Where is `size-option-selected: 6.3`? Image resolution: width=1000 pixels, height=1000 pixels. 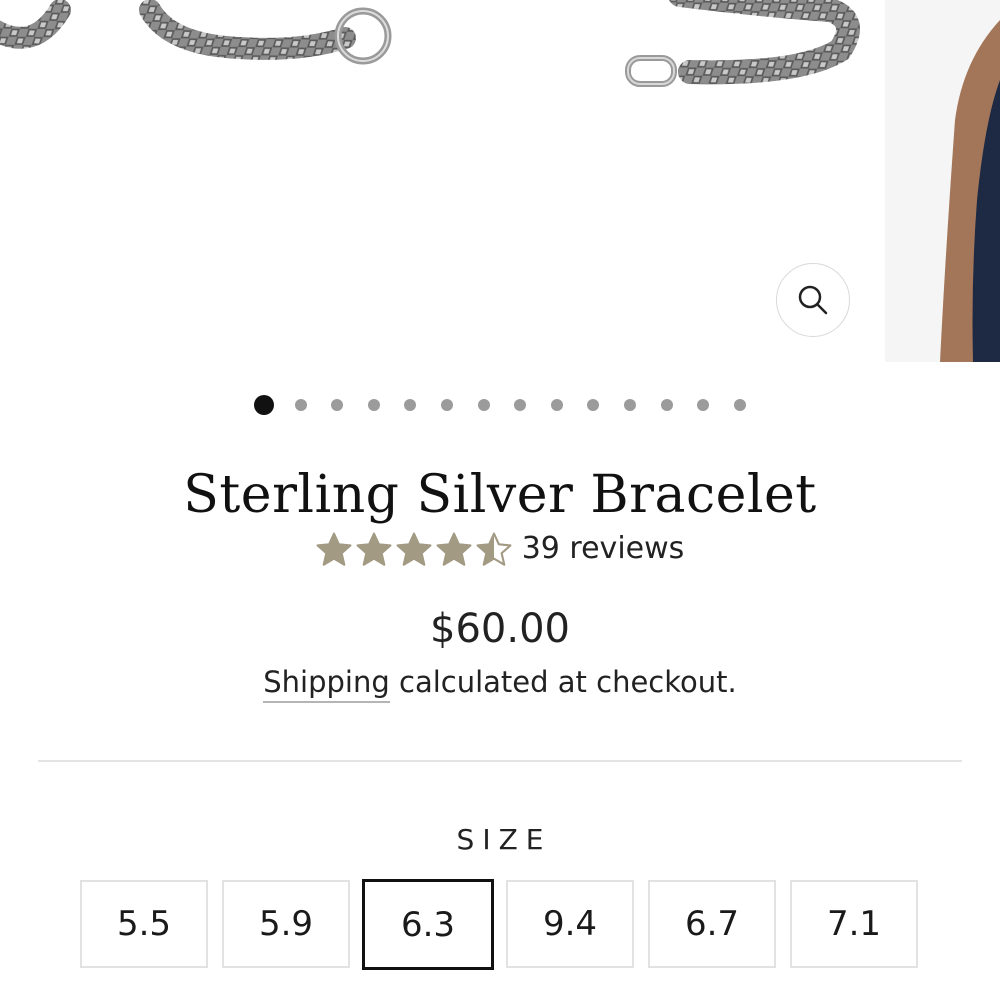 size-option-selected: 6.3 is located at coordinates (428, 924).